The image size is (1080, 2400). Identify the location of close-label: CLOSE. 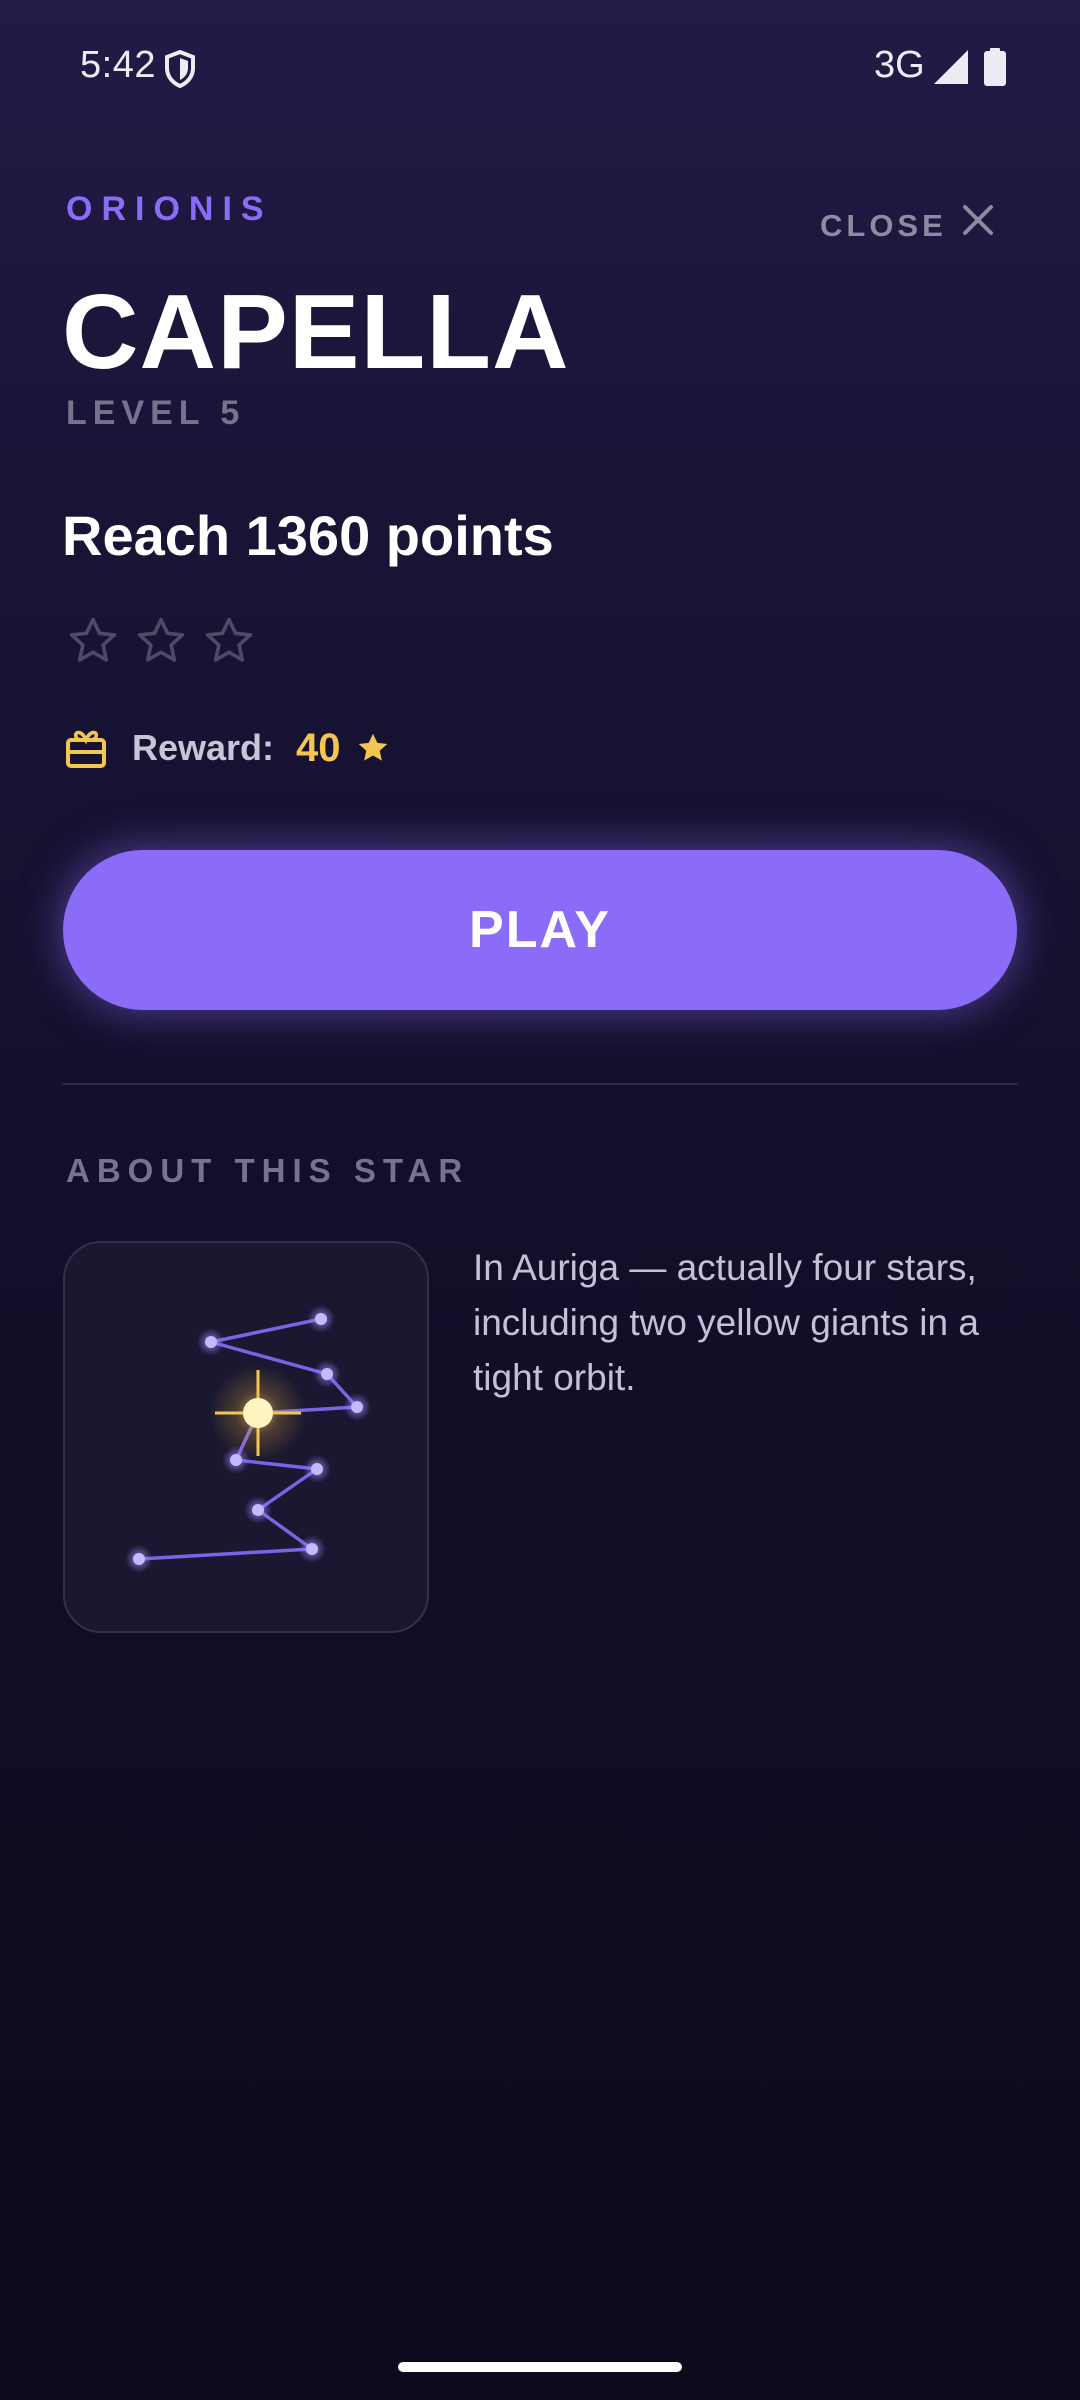
(883, 225).